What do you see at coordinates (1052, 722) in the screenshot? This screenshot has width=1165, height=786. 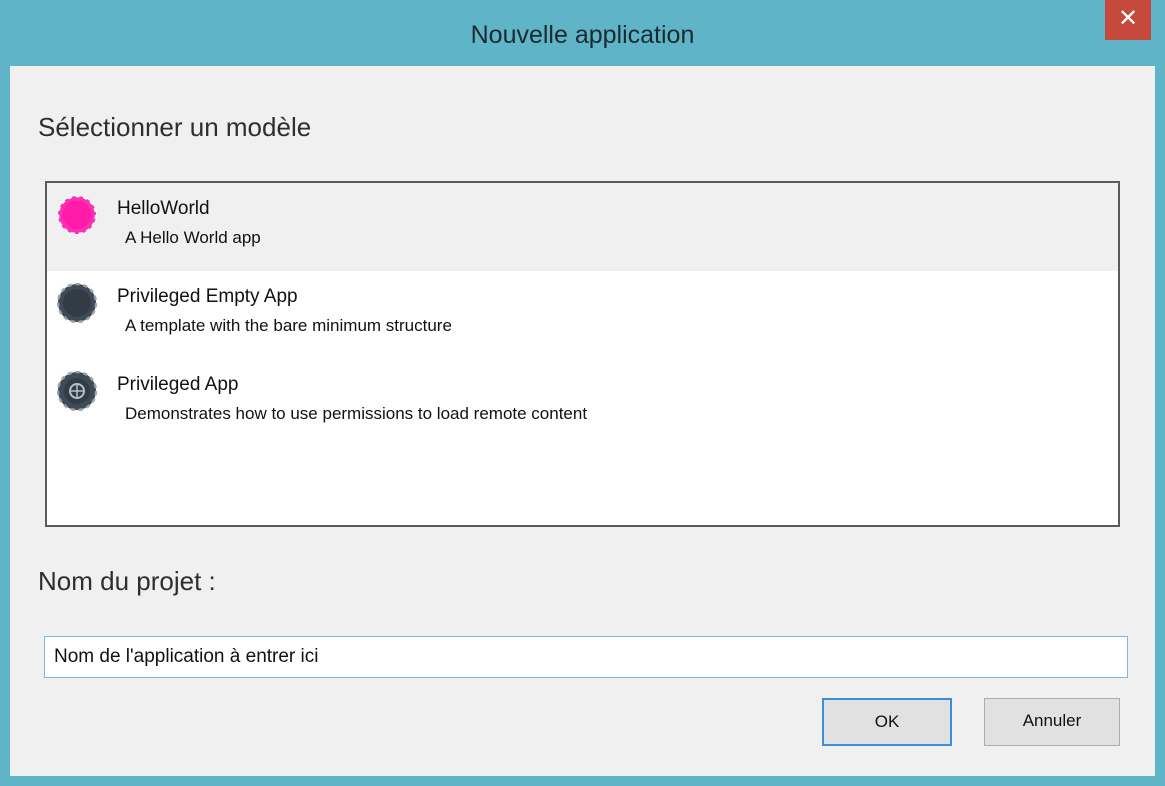 I see `cancel-button: Annuler` at bounding box center [1052, 722].